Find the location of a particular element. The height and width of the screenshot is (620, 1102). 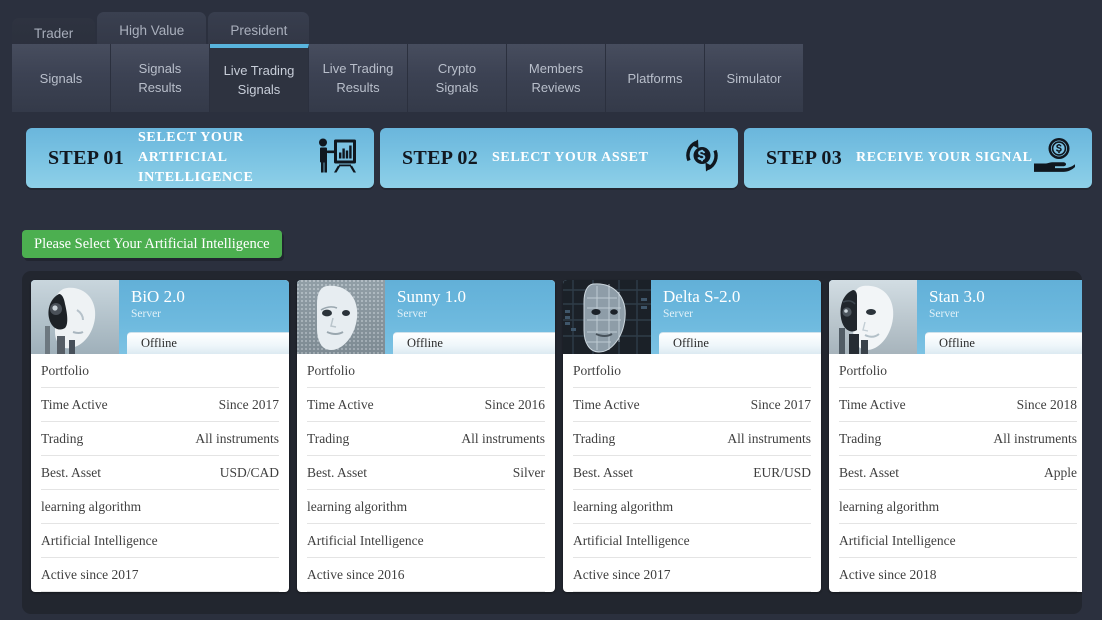

ai-card-detail-row: Artificial Intelligence is located at coordinates (160, 541).